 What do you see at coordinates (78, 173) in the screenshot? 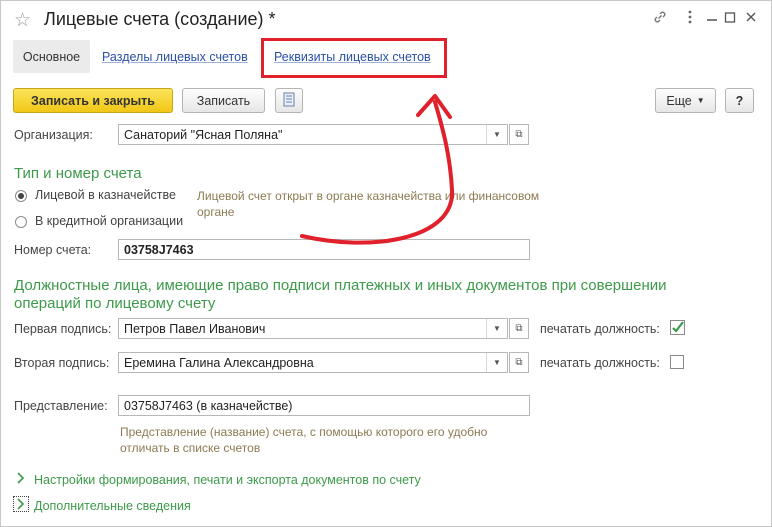
I see `account-section-title: Тип и номер счета` at bounding box center [78, 173].